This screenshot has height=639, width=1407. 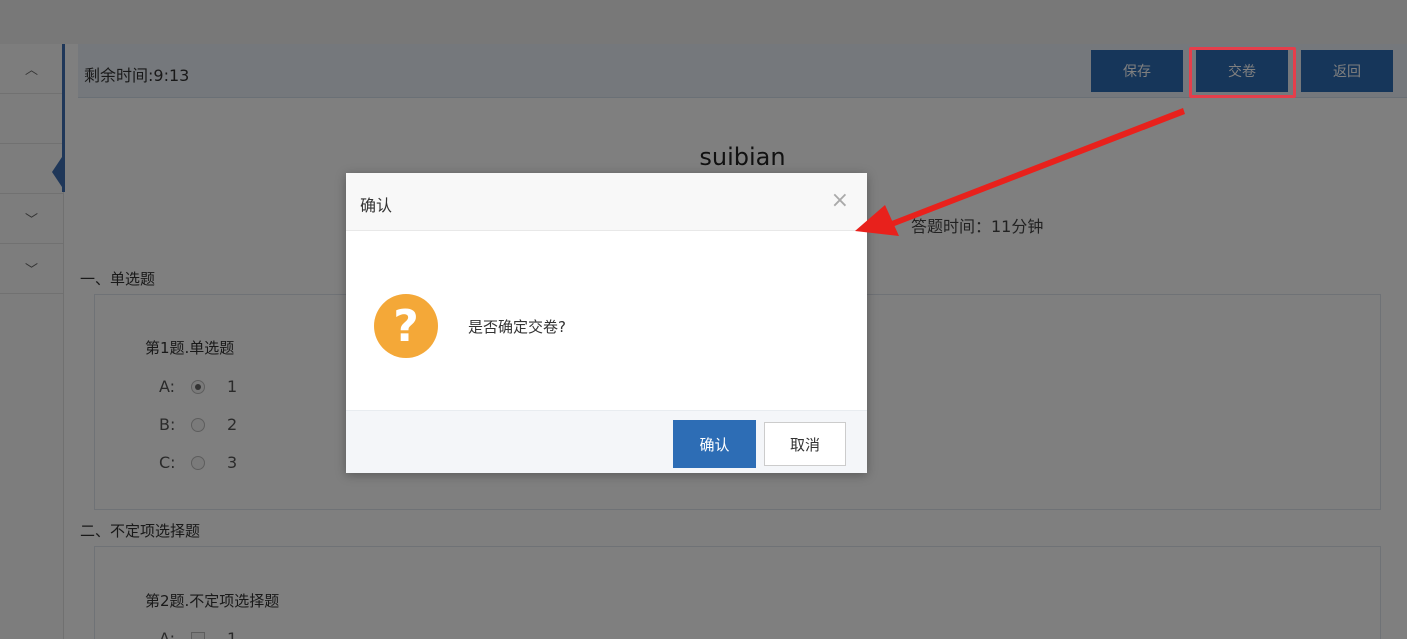 I want to click on cancel-button: 取消, so click(x=805, y=444).